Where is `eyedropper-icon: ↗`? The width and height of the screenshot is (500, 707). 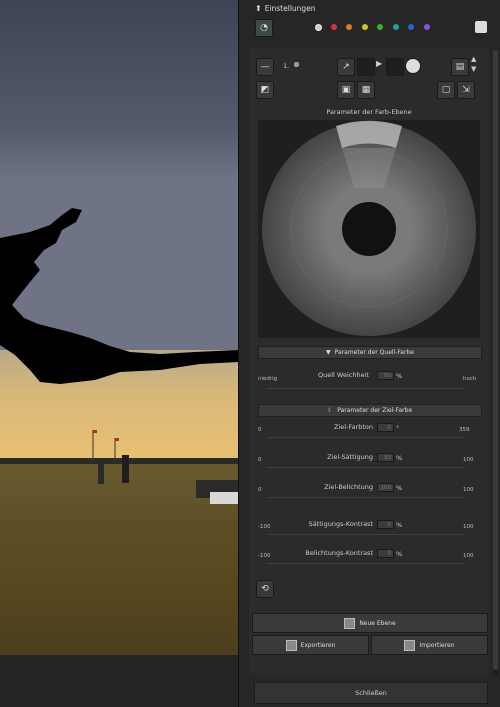
eyedropper-icon: ↗ is located at coordinates (346, 67).